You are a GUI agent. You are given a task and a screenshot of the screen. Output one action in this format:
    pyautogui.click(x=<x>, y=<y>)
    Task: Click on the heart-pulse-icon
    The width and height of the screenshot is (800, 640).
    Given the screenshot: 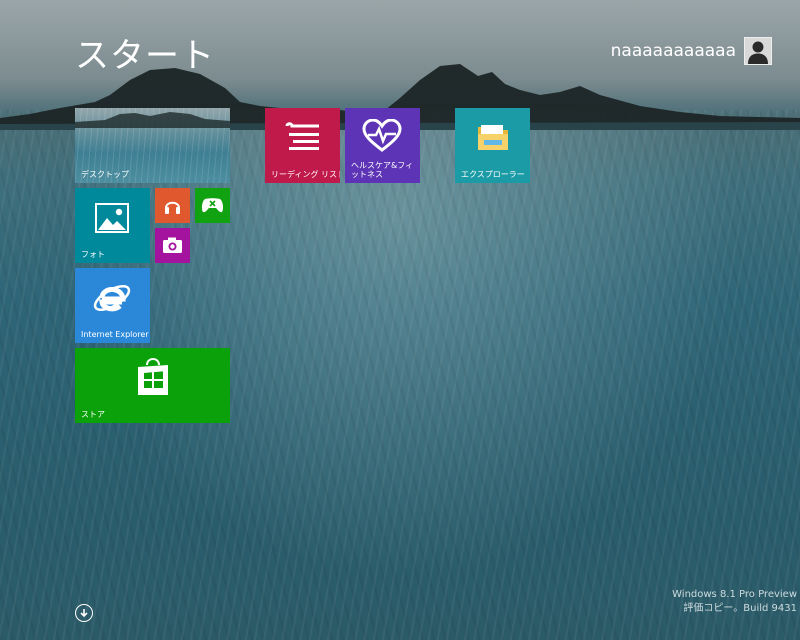 What is the action you would take?
    pyautogui.click(x=382, y=135)
    